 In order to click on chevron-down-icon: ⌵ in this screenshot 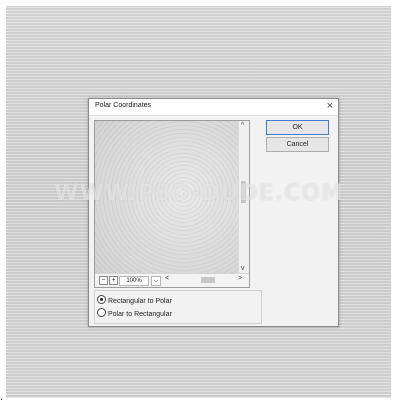, I will do `click(156, 281)`.